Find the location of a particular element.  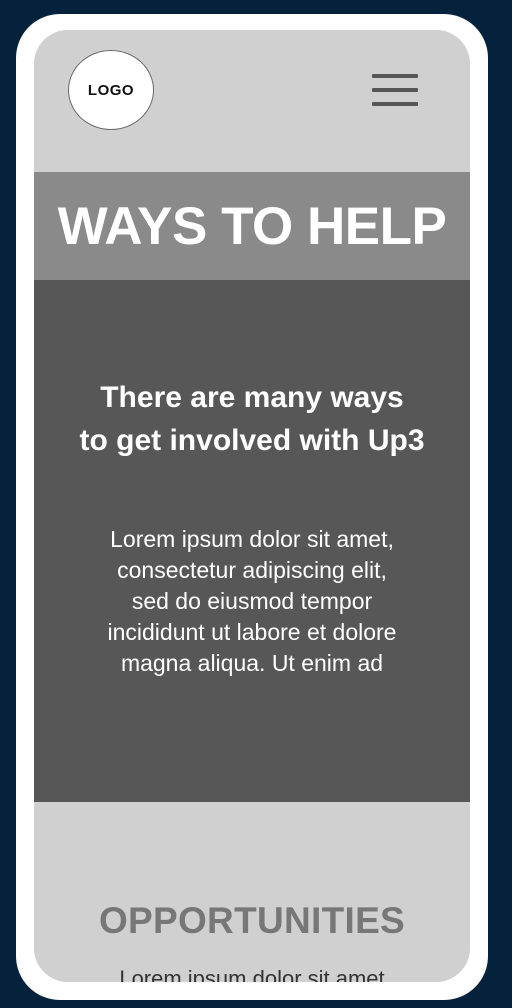

intro-body-line-5: magna aliqua. Ut enim ad is located at coordinates (252, 663).